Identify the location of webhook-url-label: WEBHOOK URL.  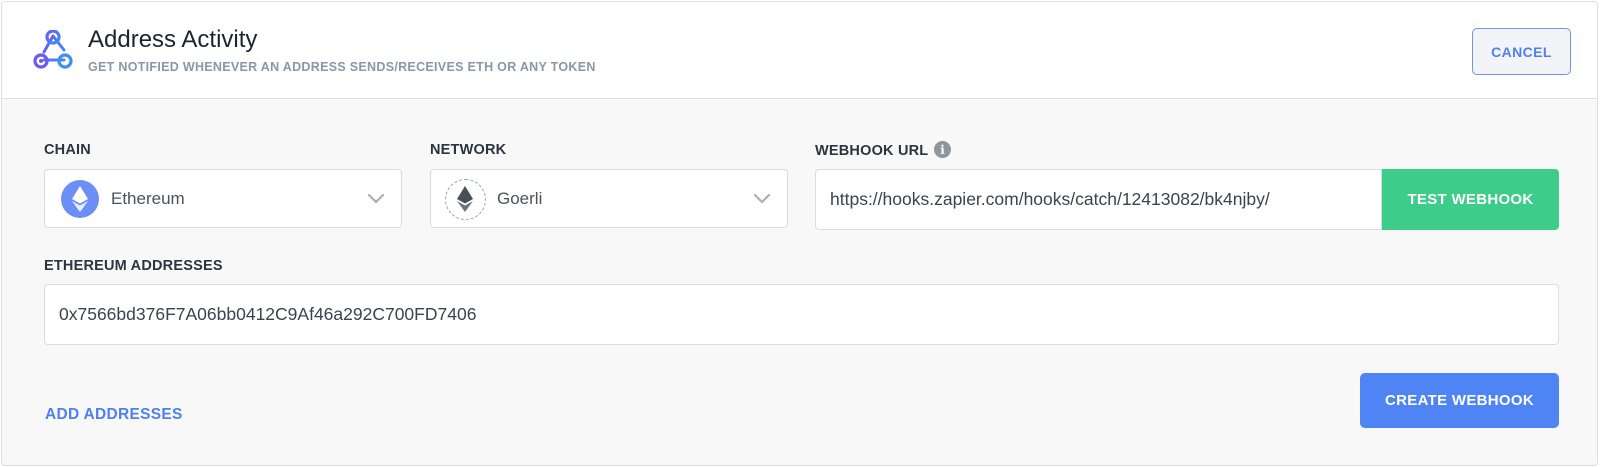
(872, 151).